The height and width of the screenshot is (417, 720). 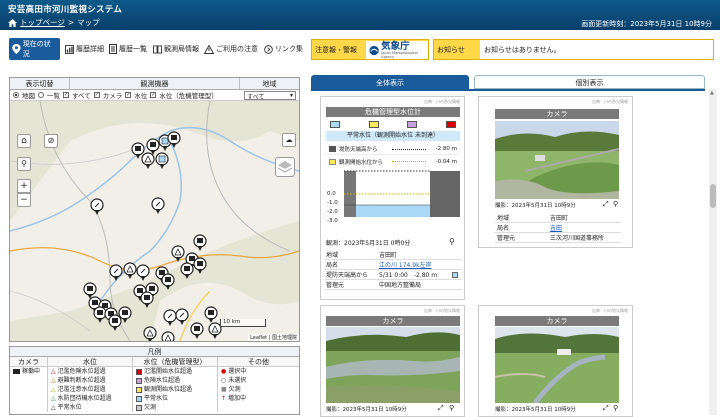 What do you see at coordinates (332, 203) in the screenshot?
I see `gauge-axis-tick: -1.0` at bounding box center [332, 203].